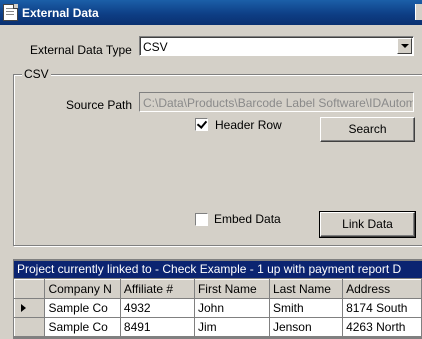 The height and width of the screenshot is (339, 422). I want to click on header-row-label: Header Row, so click(248, 125).